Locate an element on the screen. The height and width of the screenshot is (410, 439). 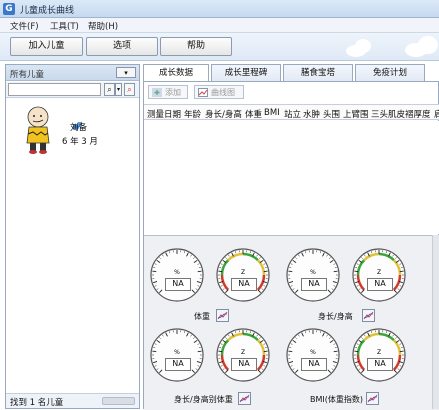
bmi-label: BMI(体重指数) is located at coordinates (336, 399).